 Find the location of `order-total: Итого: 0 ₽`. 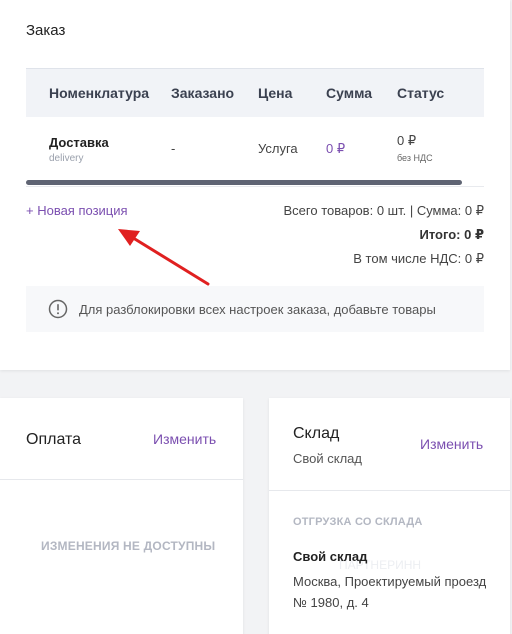

order-total: Итого: 0 ₽ is located at coordinates (452, 234).